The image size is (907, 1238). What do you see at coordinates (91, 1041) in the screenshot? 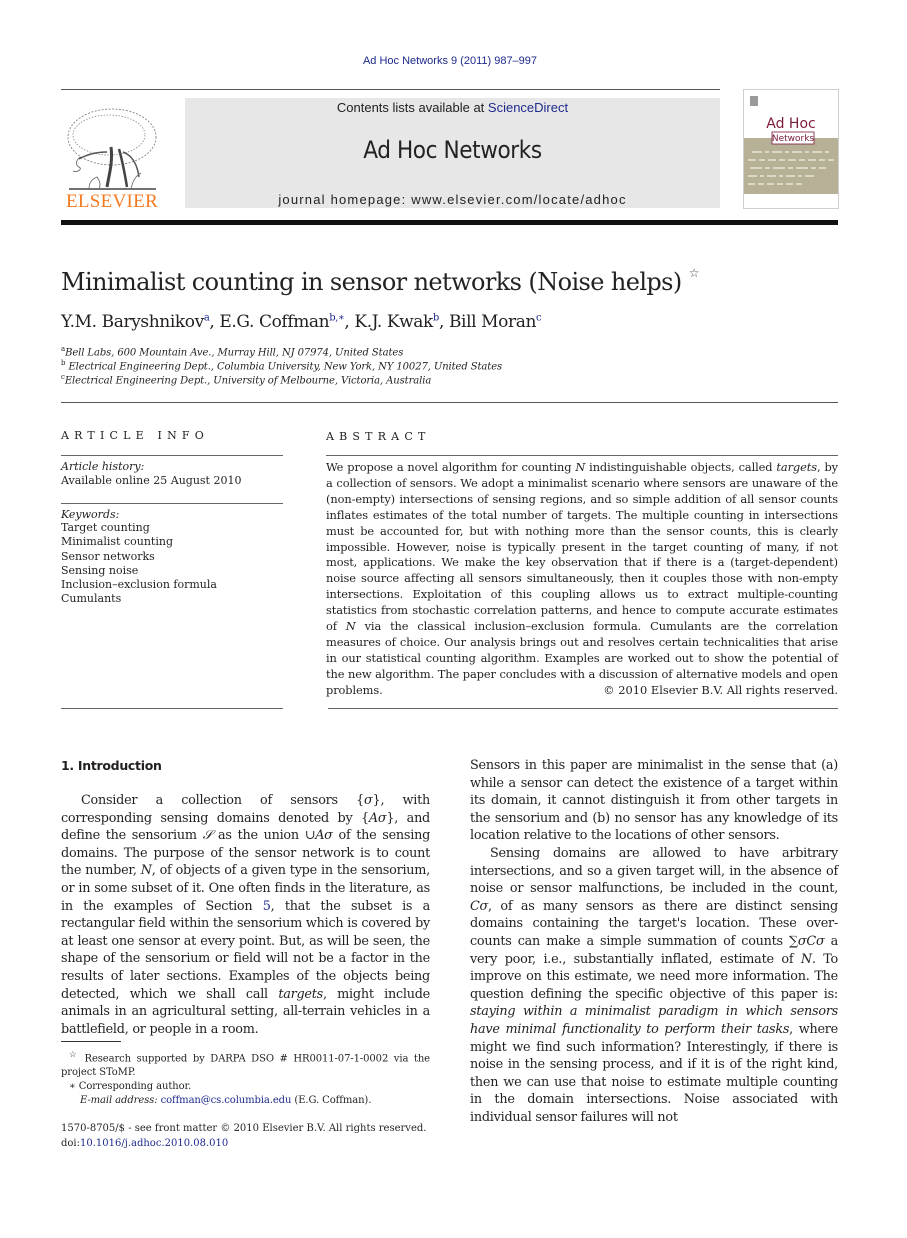
I see `footnote-rule` at bounding box center [91, 1041].